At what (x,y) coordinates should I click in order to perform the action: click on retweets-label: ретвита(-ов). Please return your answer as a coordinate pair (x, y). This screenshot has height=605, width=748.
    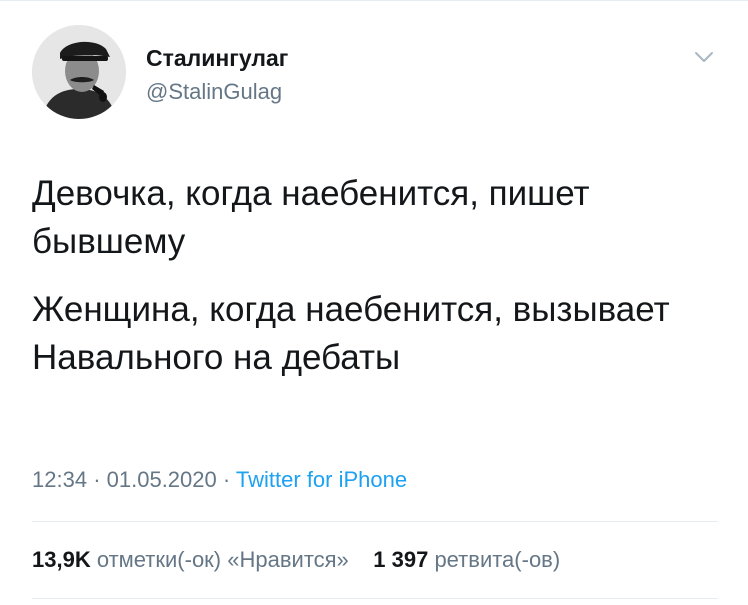
    Looking at the image, I should click on (497, 559).